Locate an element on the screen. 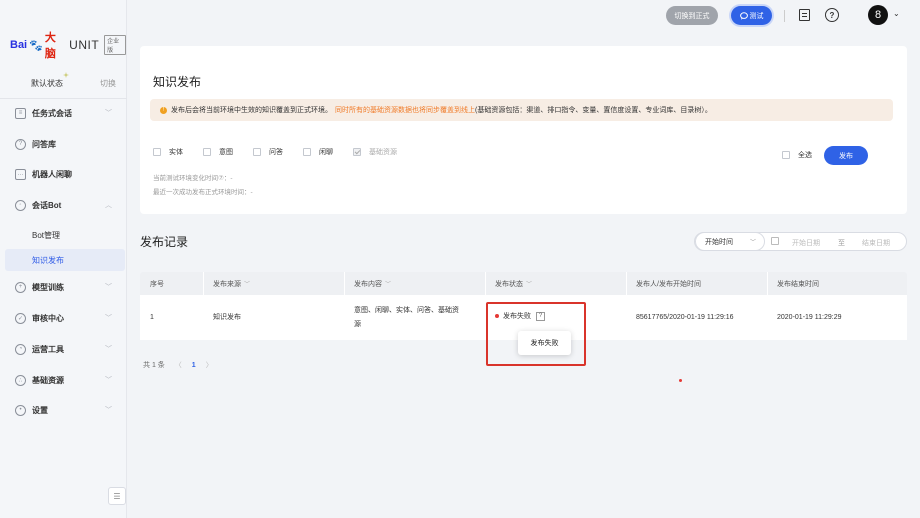 This screenshot has height=518, width=920. column-header-label: 发布人/发布开始时间 is located at coordinates (668, 284).